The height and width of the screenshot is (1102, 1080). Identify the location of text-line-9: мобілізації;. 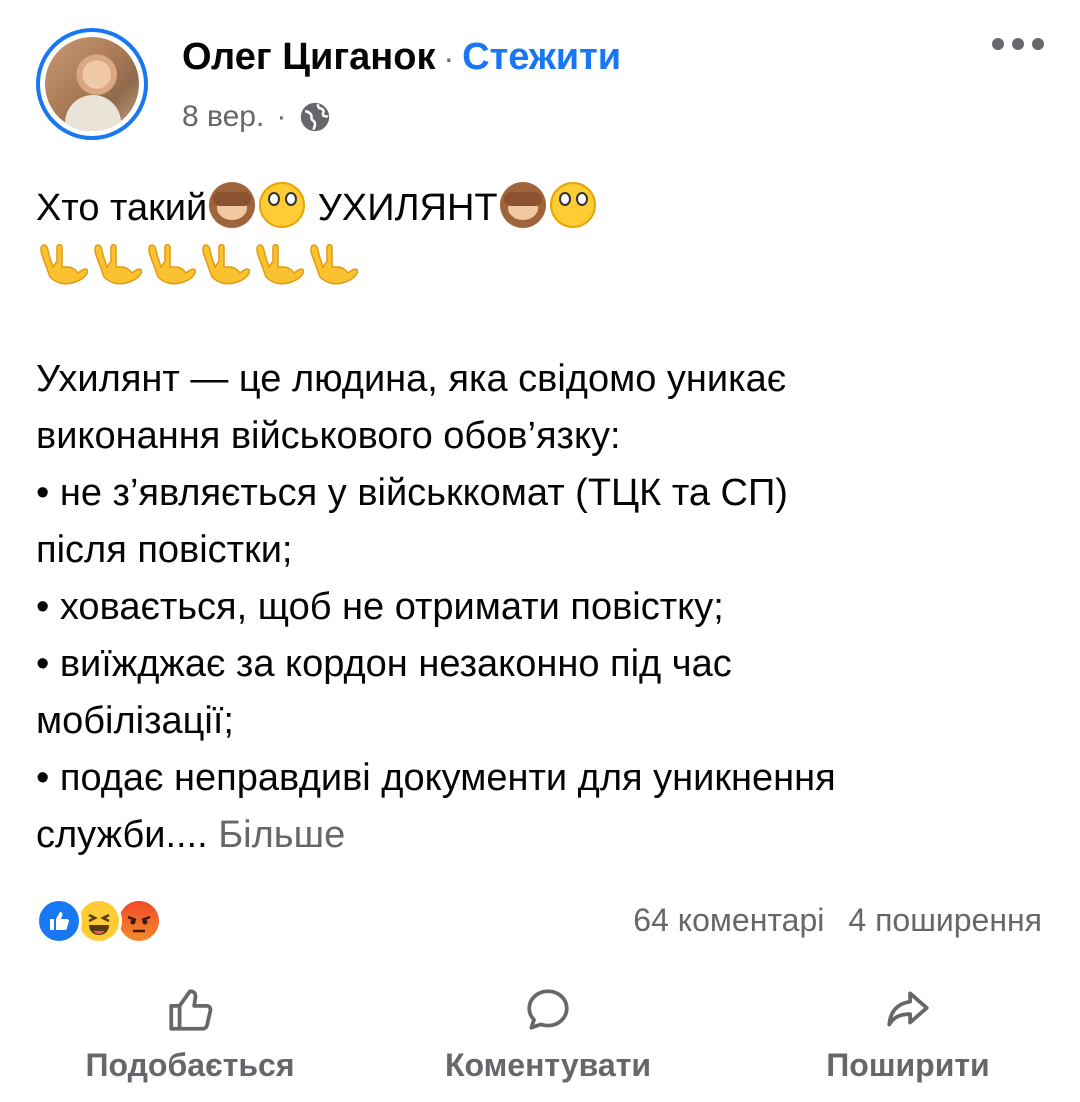
(135, 721).